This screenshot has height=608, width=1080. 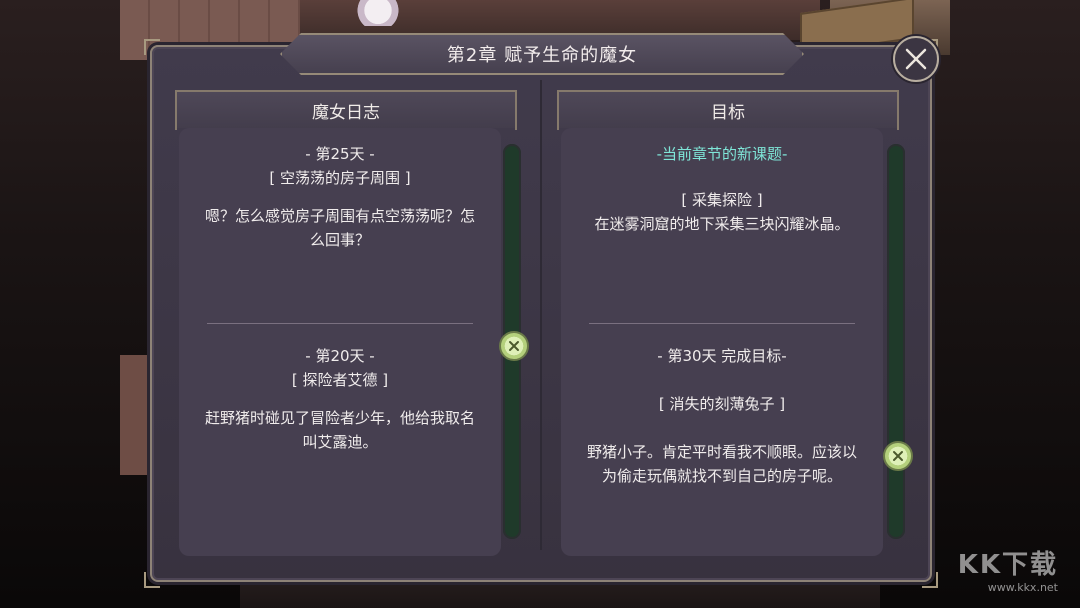 I want to click on close-icon, so click(x=916, y=59).